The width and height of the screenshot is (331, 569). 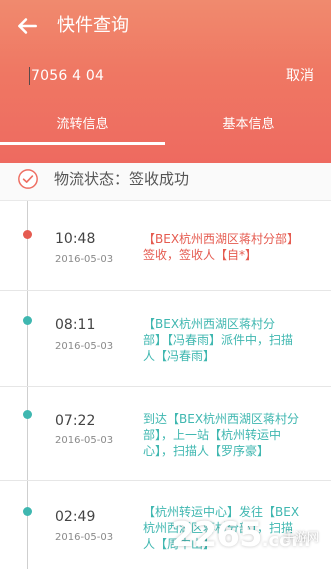 What do you see at coordinates (75, 239) in the screenshot?
I see `event-time: 10:48` at bounding box center [75, 239].